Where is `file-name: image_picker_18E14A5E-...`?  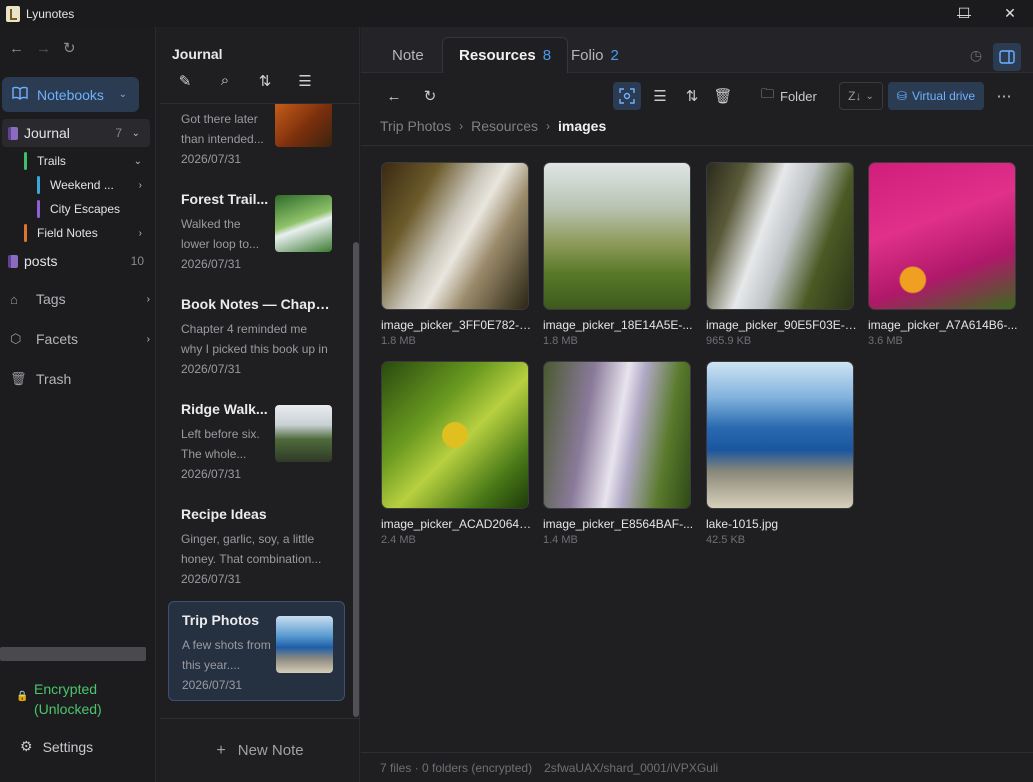 file-name: image_picker_18E14A5E-... is located at coordinates (618, 325).